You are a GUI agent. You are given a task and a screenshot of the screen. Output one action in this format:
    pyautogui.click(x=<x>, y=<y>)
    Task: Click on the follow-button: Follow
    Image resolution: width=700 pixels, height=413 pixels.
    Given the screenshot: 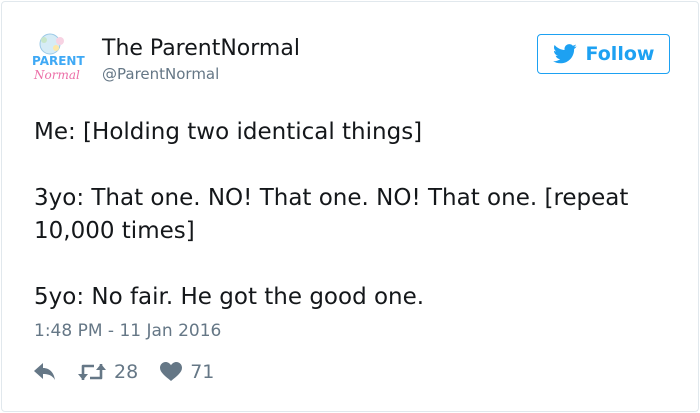 What is the action you would take?
    pyautogui.click(x=603, y=54)
    